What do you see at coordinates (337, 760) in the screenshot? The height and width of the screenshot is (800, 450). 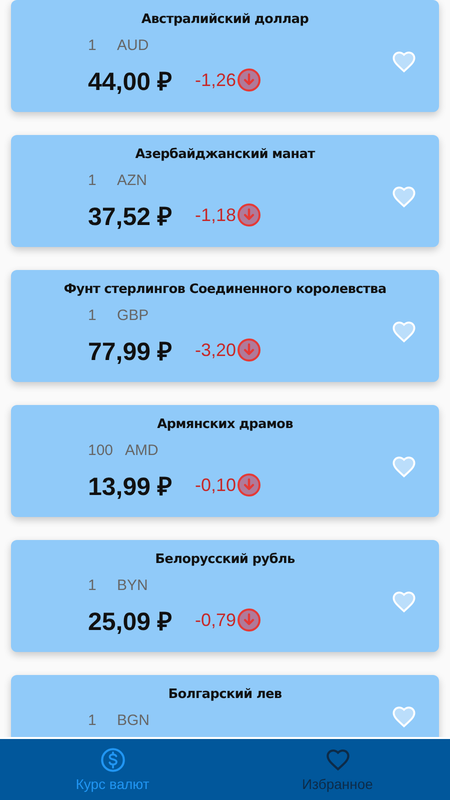 I see `heart-icon` at bounding box center [337, 760].